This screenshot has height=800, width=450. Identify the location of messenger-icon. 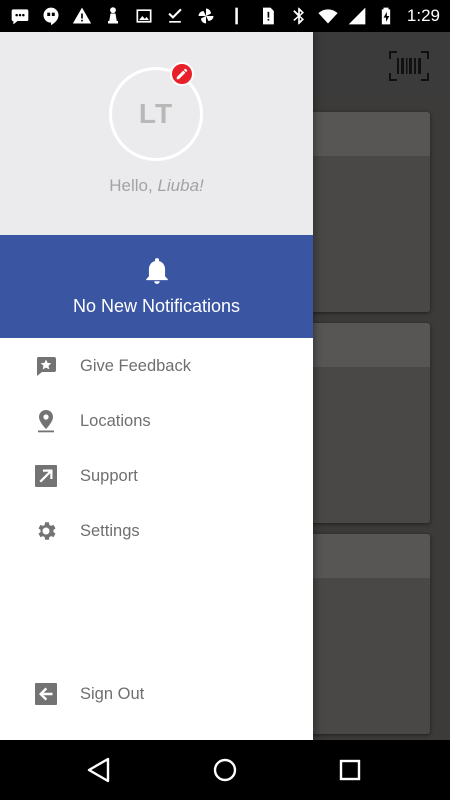
(20, 16).